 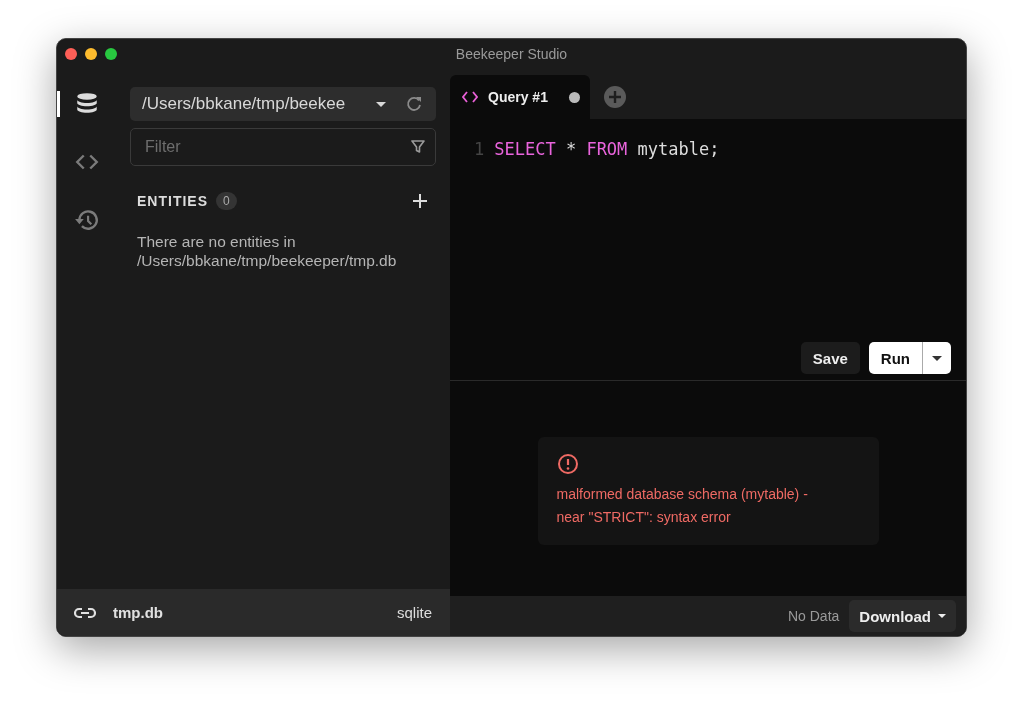 What do you see at coordinates (470, 97) in the screenshot?
I see `code-icon` at bounding box center [470, 97].